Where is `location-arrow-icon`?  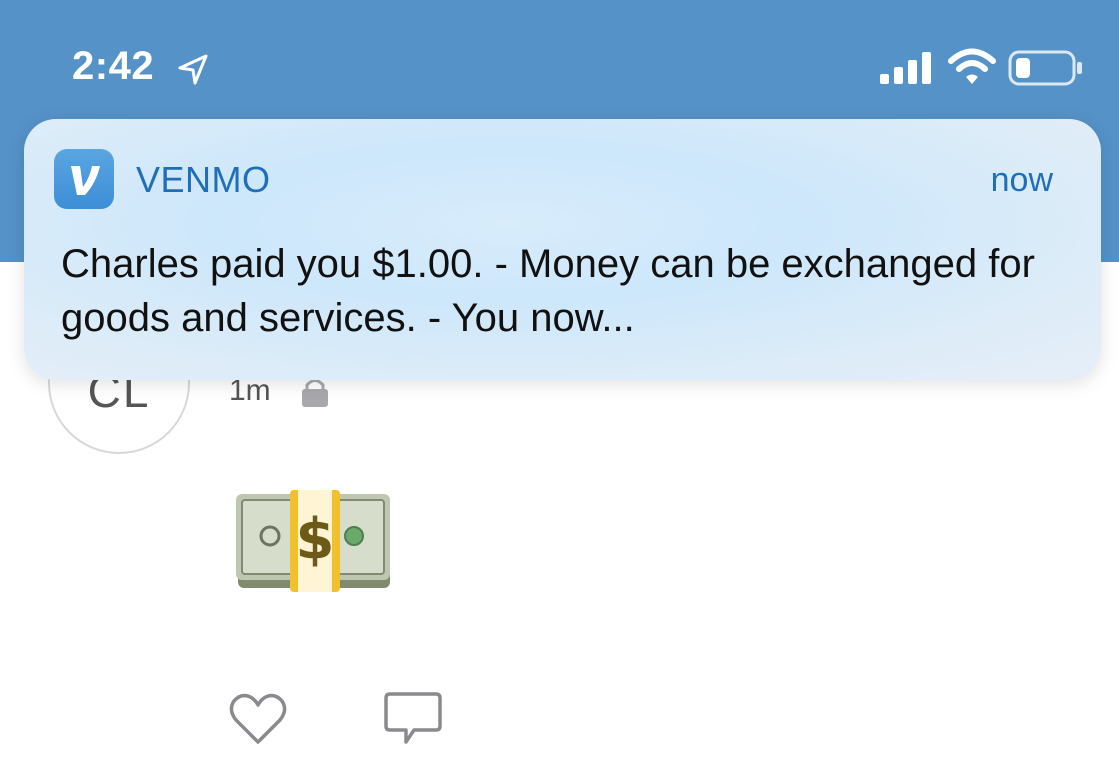 location-arrow-icon is located at coordinates (193, 69).